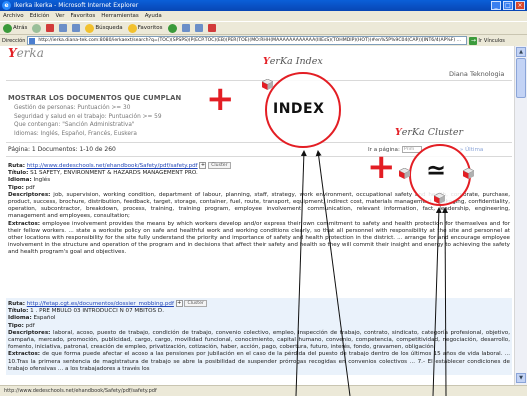 The height and width of the screenshot is (396, 527). I want to click on forward-arrow-icon, so click(37, 28).